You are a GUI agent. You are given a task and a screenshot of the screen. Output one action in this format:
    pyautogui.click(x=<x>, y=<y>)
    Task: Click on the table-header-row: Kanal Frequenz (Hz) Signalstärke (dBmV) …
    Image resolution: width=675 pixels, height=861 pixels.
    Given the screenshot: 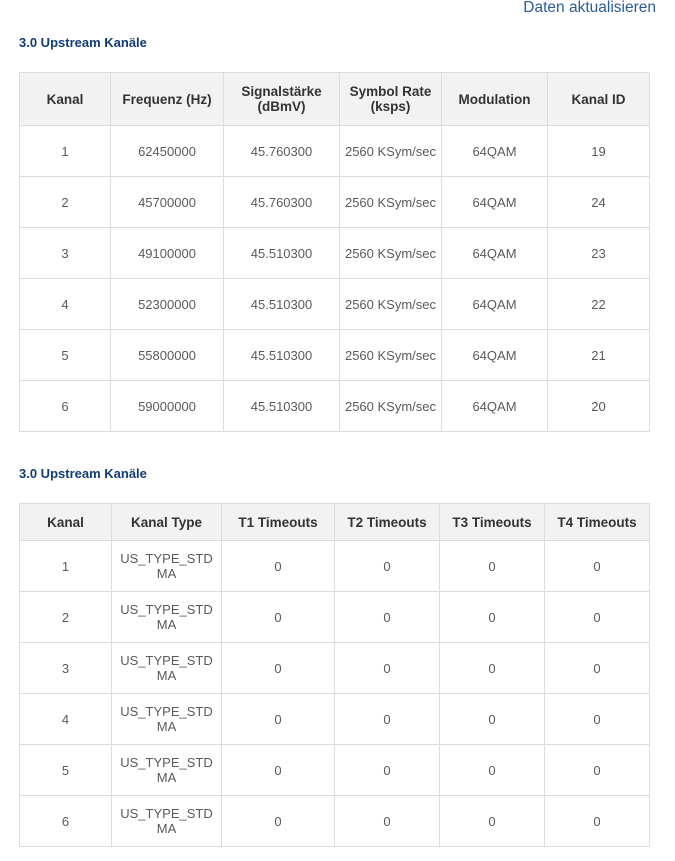 What is the action you would take?
    pyautogui.click(x=334, y=99)
    